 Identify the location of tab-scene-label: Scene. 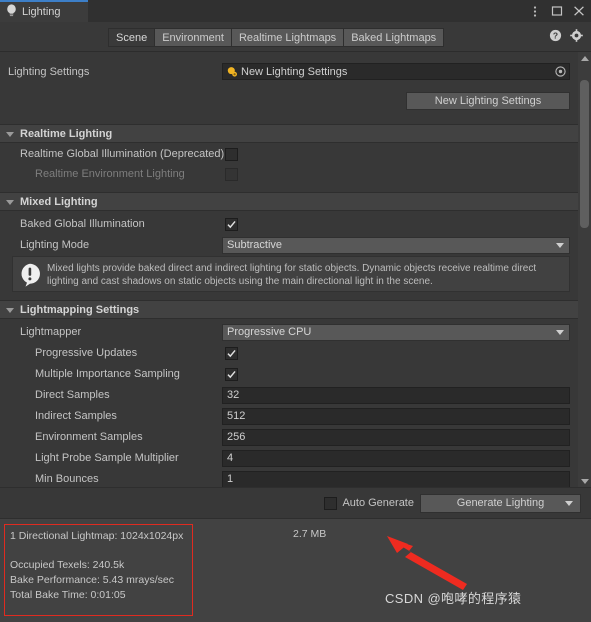
(132, 37).